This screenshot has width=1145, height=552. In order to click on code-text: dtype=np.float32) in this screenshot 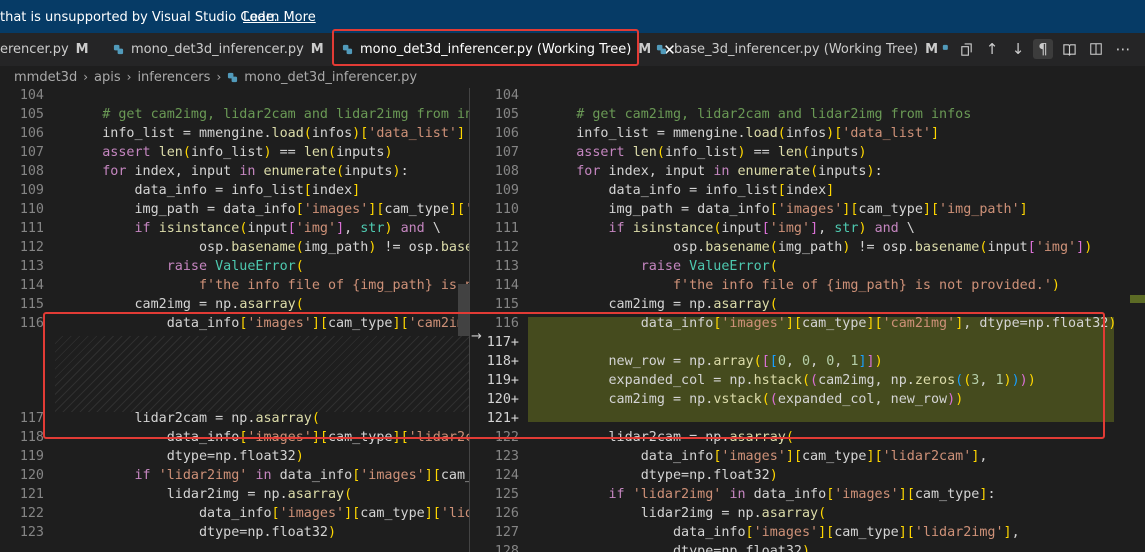, I will do `click(203, 532)`.